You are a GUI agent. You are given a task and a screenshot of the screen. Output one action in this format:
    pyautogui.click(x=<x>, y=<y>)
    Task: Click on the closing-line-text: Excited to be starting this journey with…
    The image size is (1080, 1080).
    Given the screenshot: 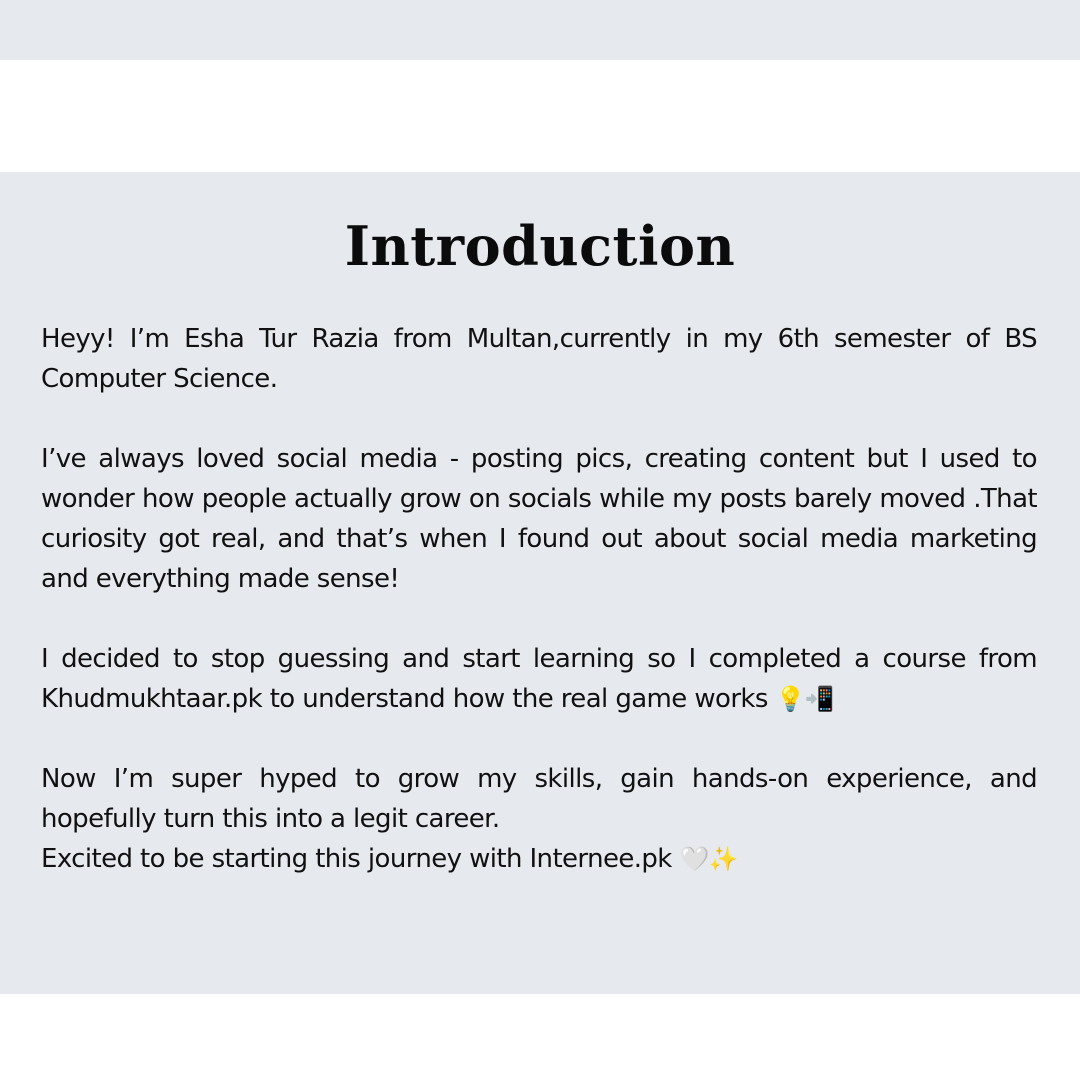 What is the action you would take?
    pyautogui.click(x=356, y=859)
    